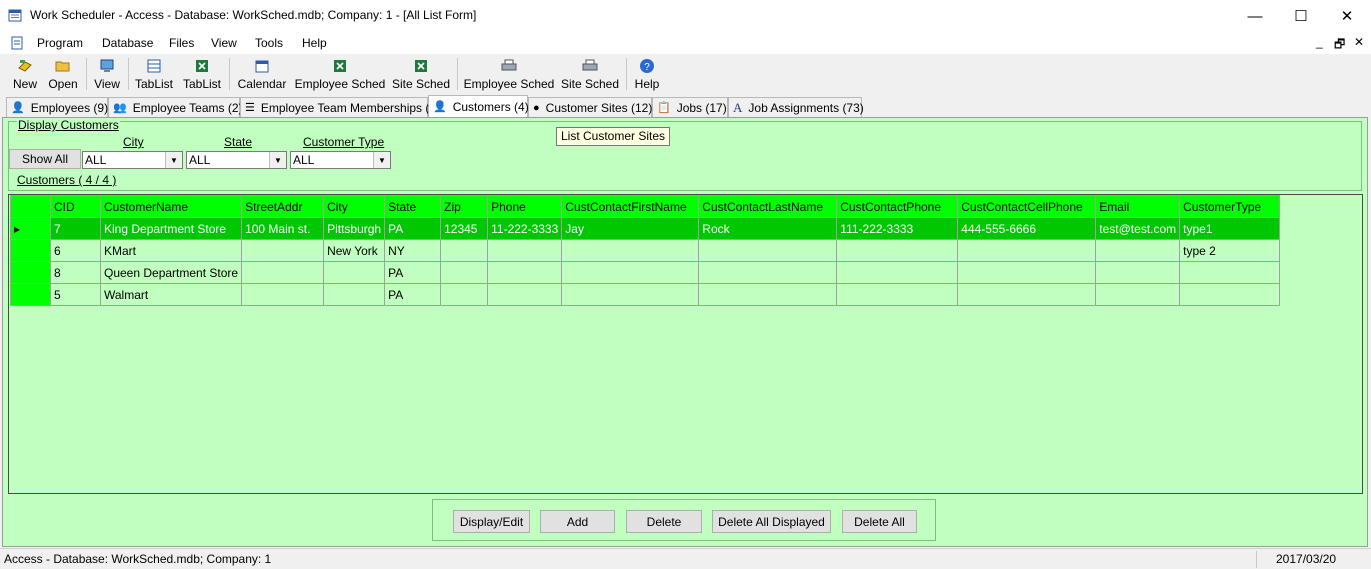 This screenshot has width=1371, height=569. I want to click on city-dropdown: ALL ▼, so click(132, 160).